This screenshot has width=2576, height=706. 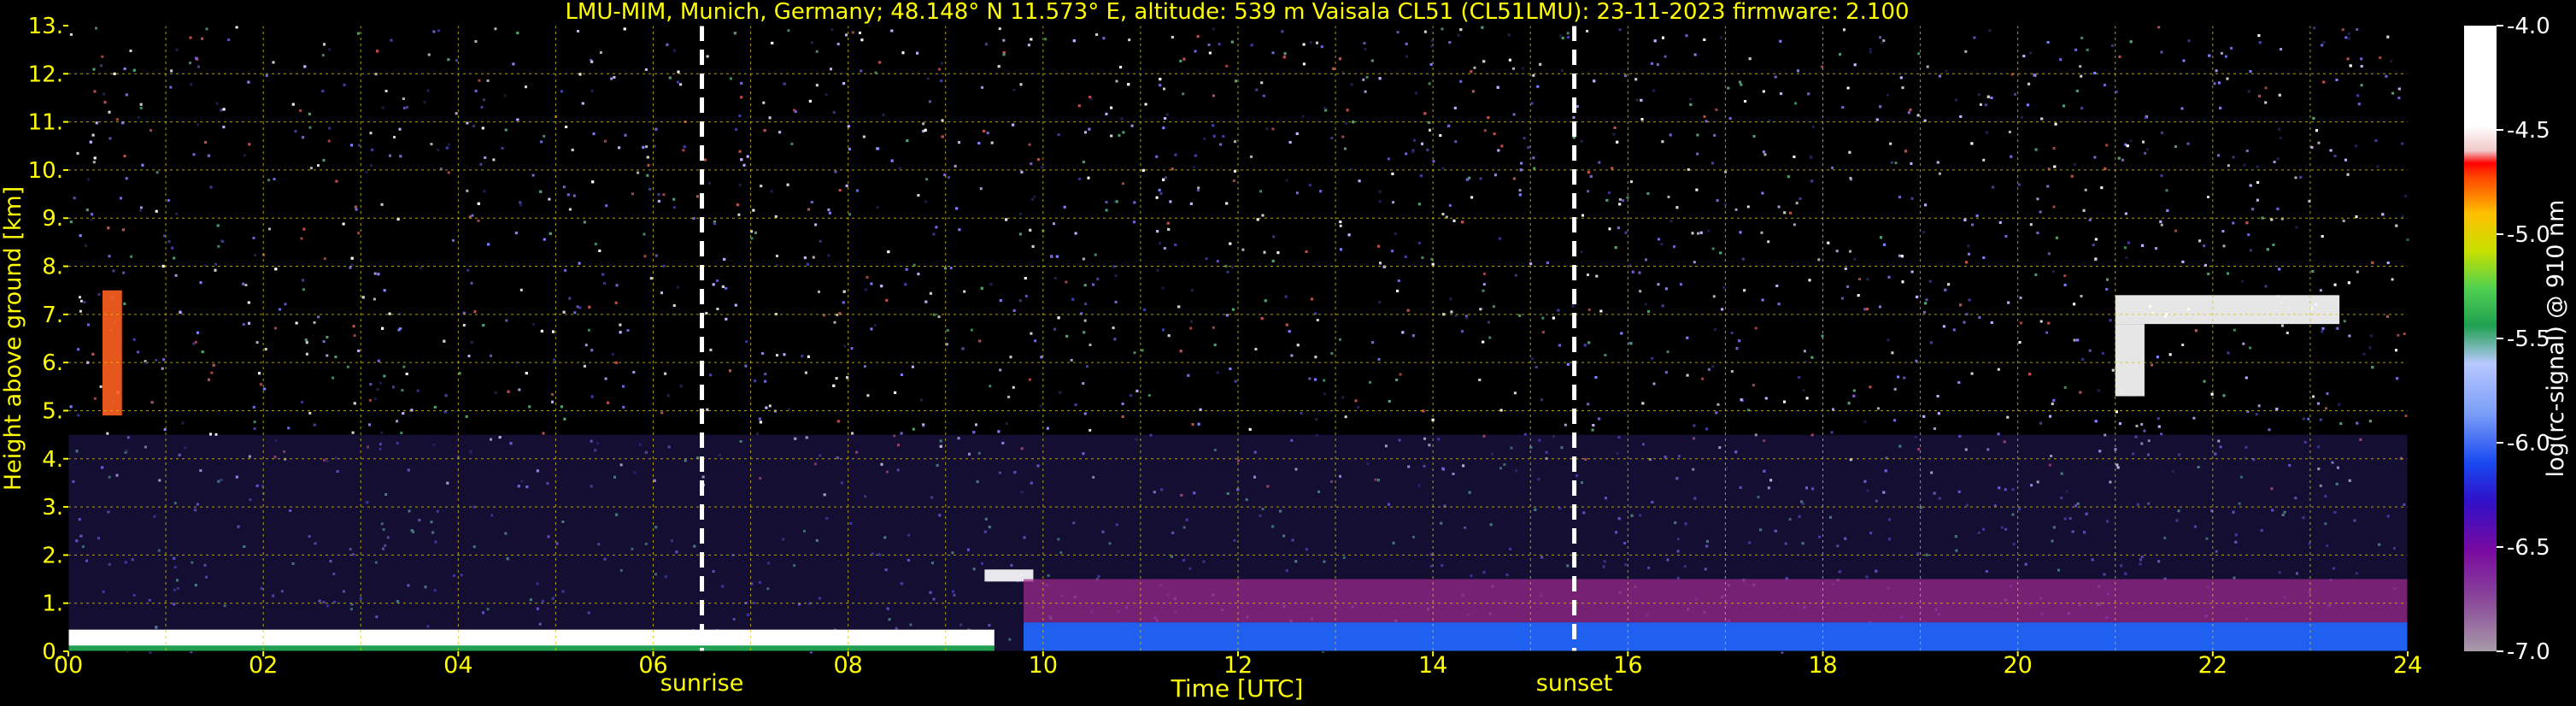 I want to click on x-tick-label: 06, so click(x=652, y=665).